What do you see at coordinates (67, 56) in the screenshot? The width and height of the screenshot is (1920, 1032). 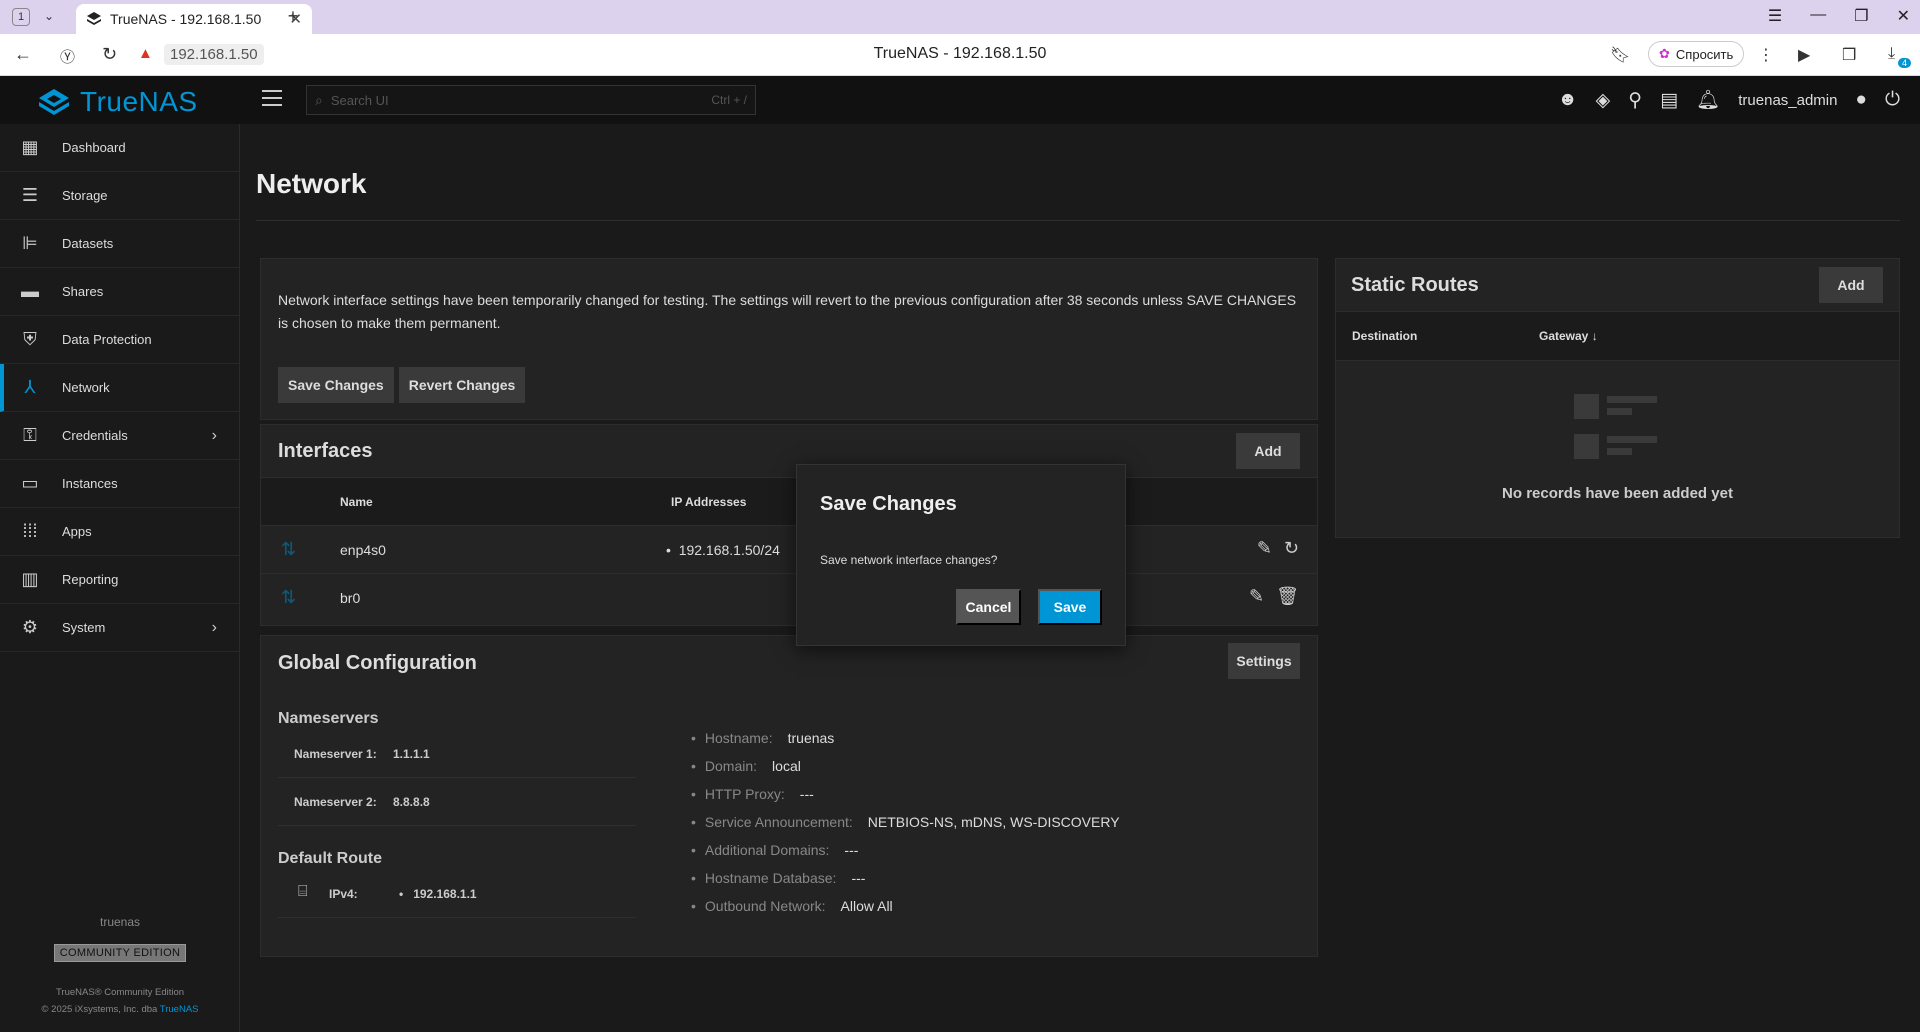 I see `yandex-icon: Ⓨ` at bounding box center [67, 56].